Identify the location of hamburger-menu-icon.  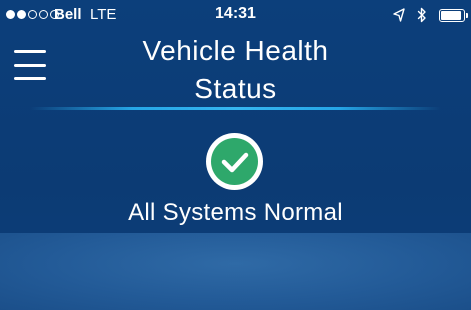
(30, 65).